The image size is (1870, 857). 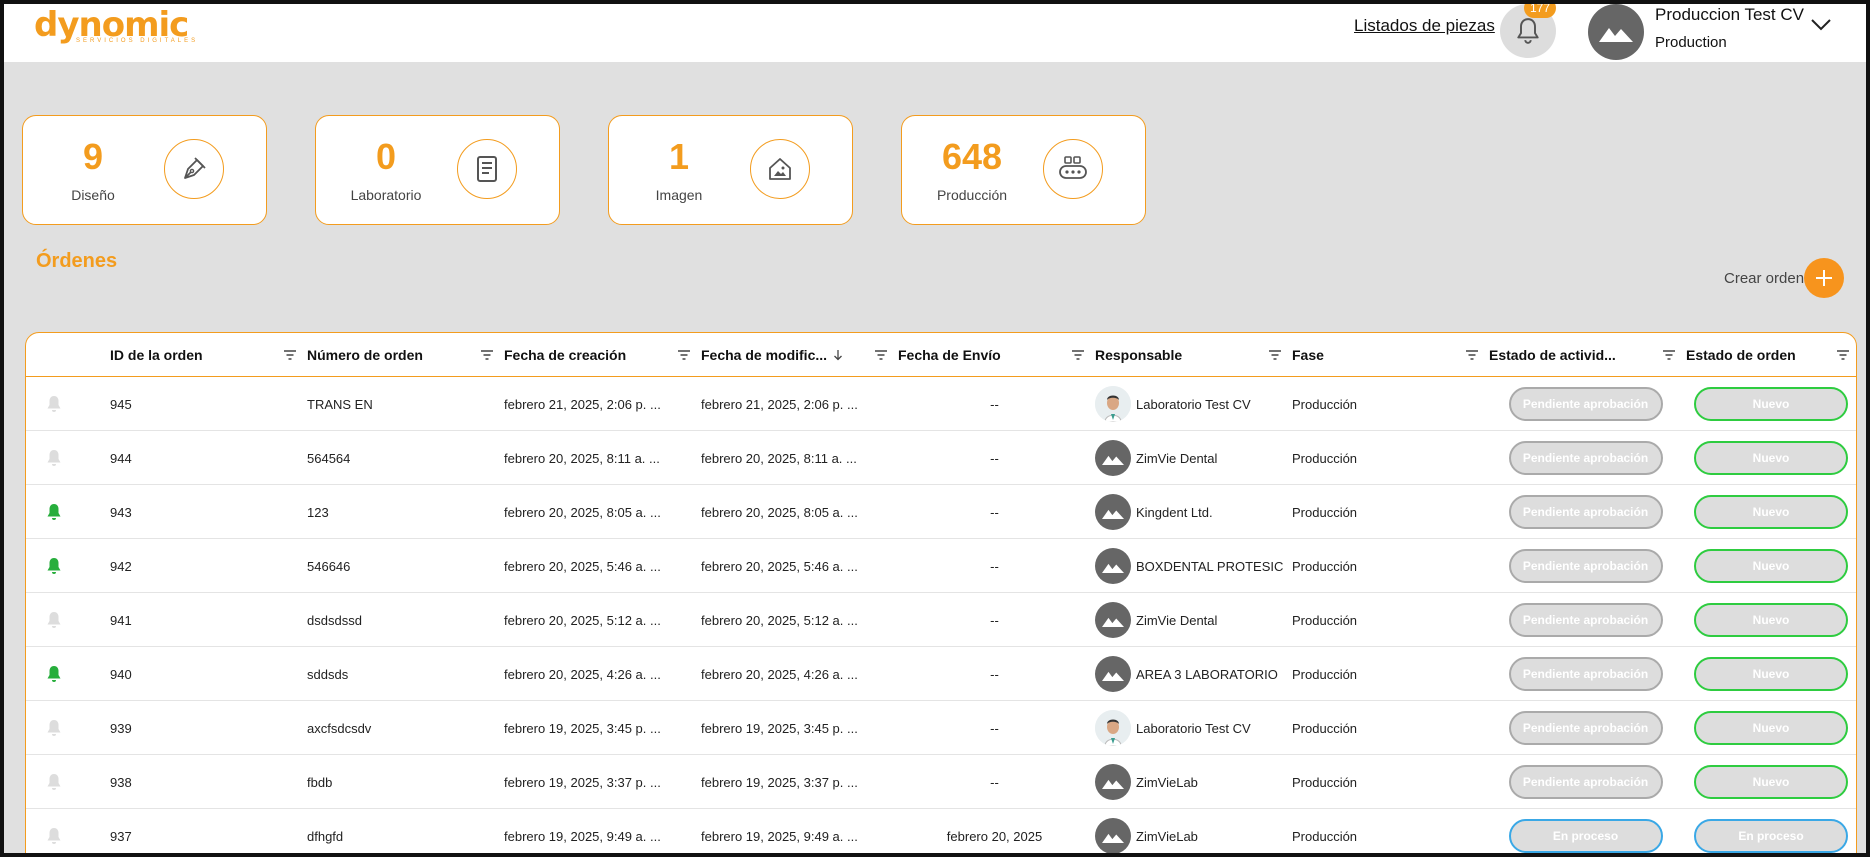 What do you see at coordinates (1174, 512) in the screenshot?
I see `responsible-name: Kingdent Ltd.` at bounding box center [1174, 512].